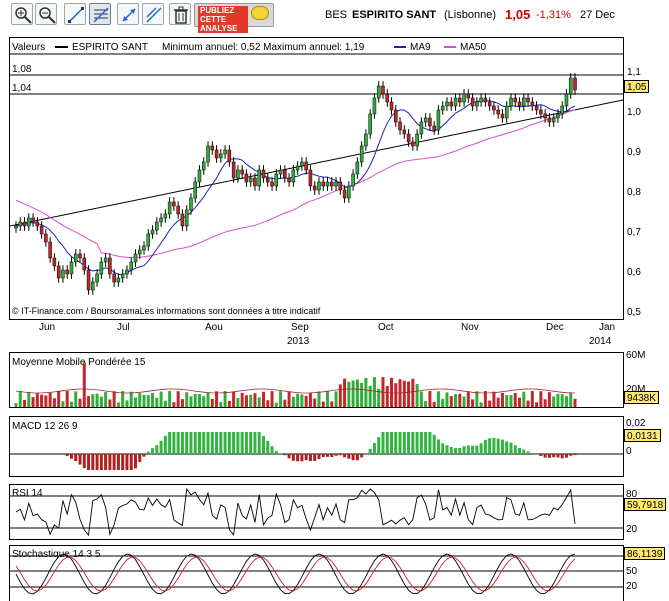  What do you see at coordinates (214, 327) in the screenshot?
I see `x-month-label: Aou` at bounding box center [214, 327].